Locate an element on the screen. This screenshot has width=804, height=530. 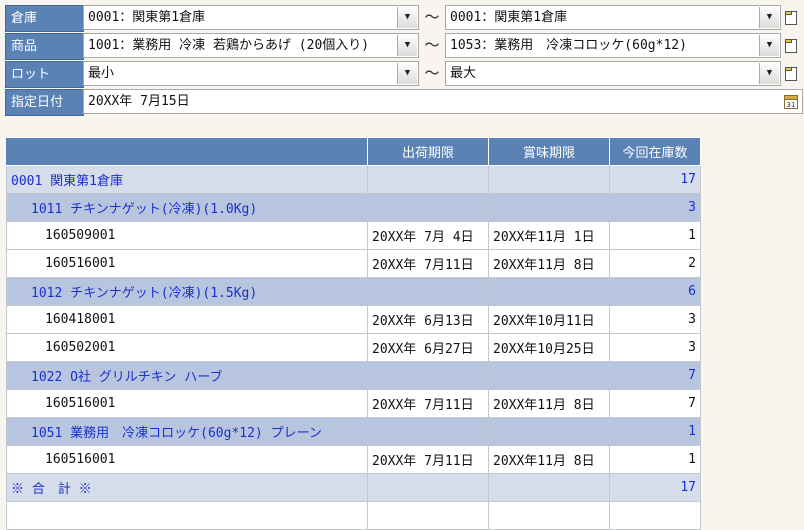
table-row: 1011 チキンナゲット(冷凍)(1.0Kg) 3 is located at coordinates (353, 207).